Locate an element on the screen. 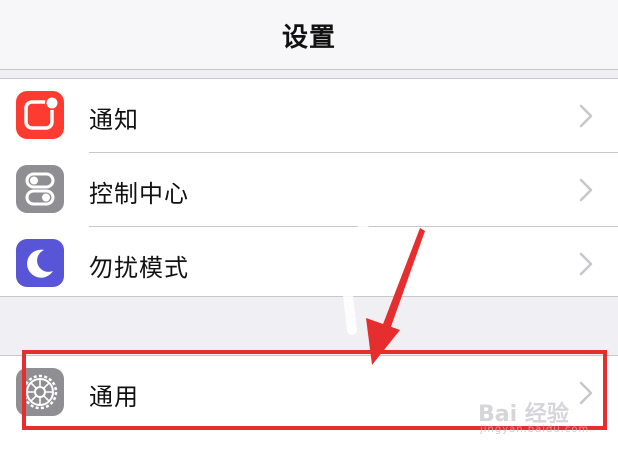 The height and width of the screenshot is (451, 618). page-title: 设置 is located at coordinates (308, 38).